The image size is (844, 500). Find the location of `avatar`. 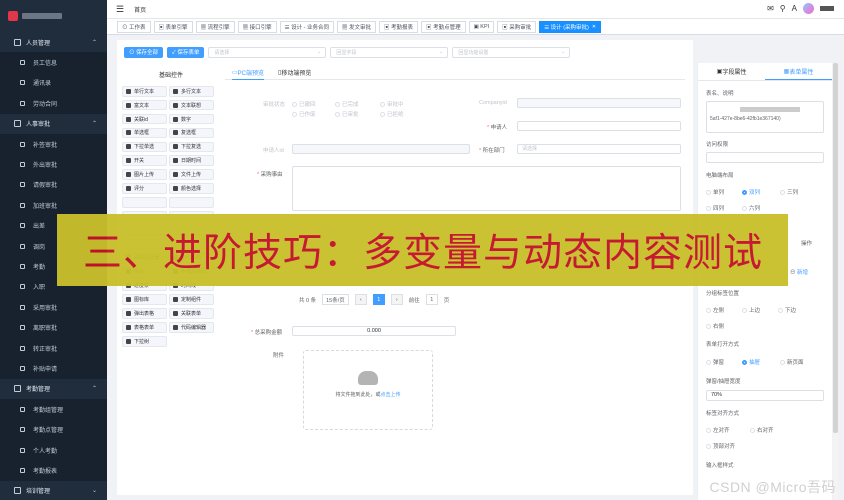

avatar is located at coordinates (808, 8).